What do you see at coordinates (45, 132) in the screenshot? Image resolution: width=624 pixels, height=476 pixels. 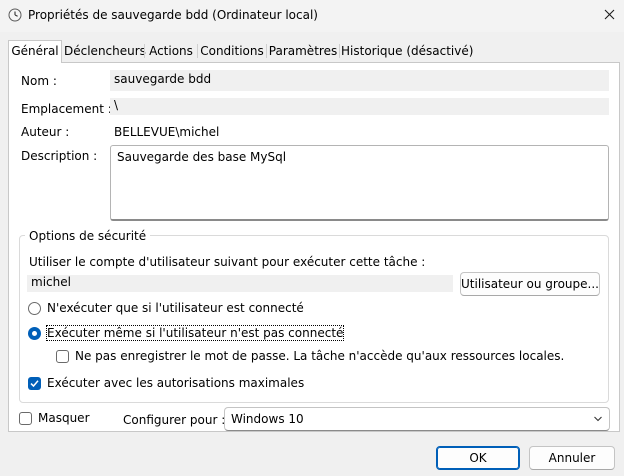 I see `author-label: Auteur :` at bounding box center [45, 132].